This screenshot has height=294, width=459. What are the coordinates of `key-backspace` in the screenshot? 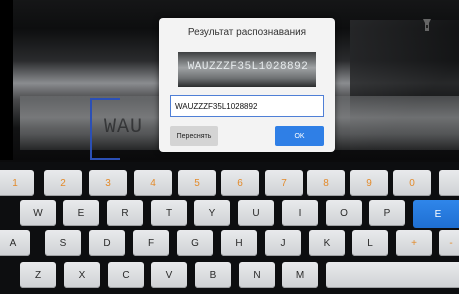 It's located at (449, 183).